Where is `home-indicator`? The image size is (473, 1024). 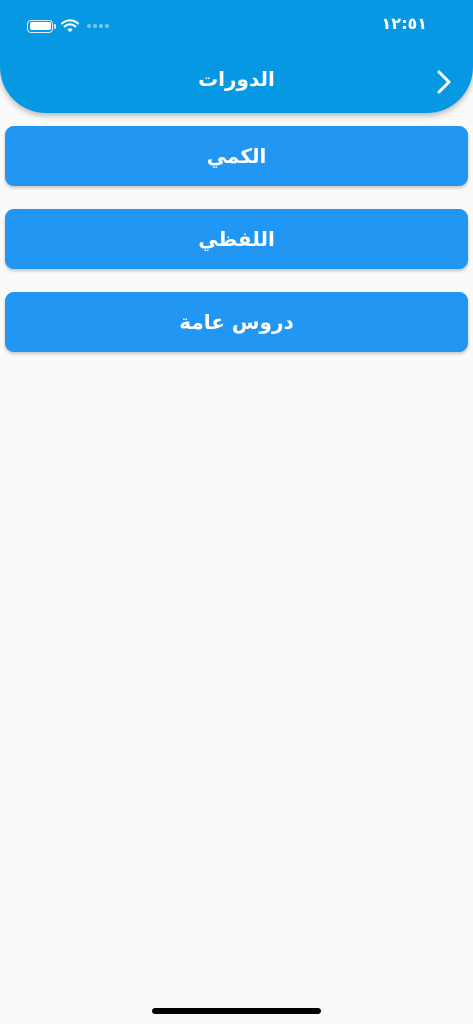 home-indicator is located at coordinates (236, 1011).